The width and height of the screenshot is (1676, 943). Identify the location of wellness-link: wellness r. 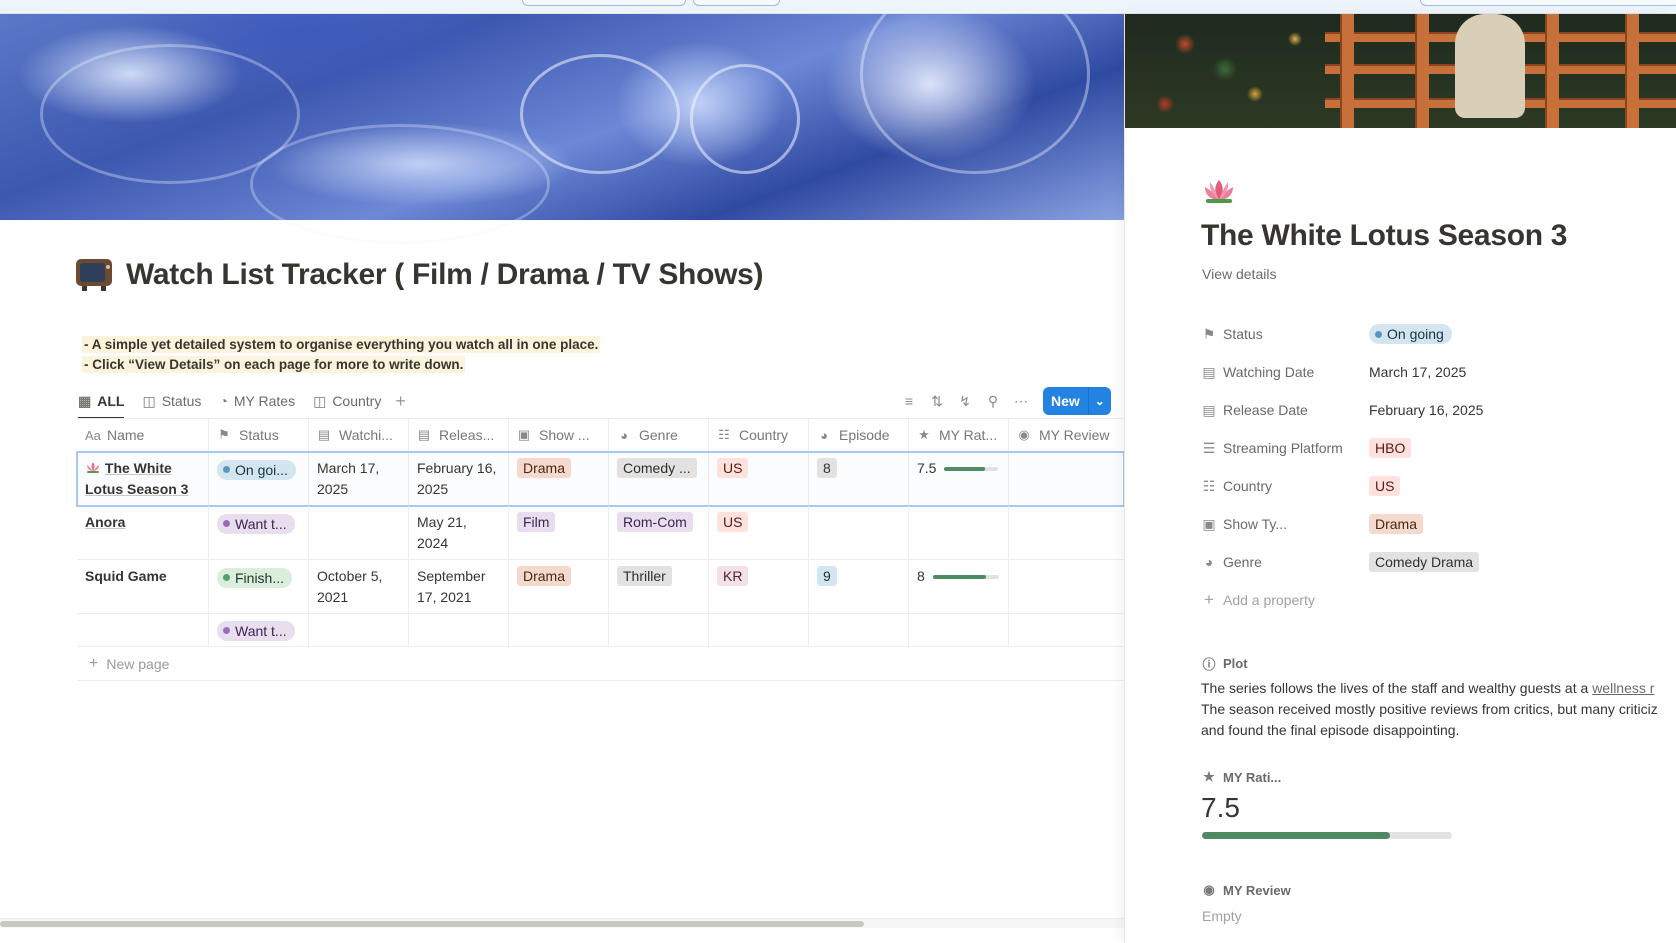
(1623, 688).